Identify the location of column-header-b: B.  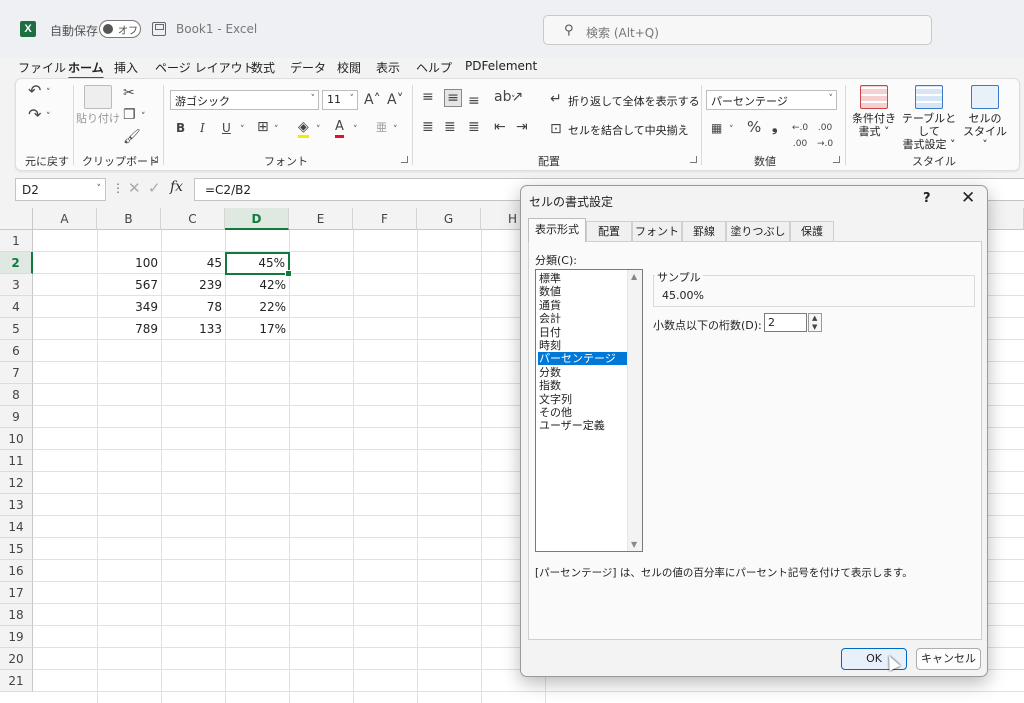
(129, 219).